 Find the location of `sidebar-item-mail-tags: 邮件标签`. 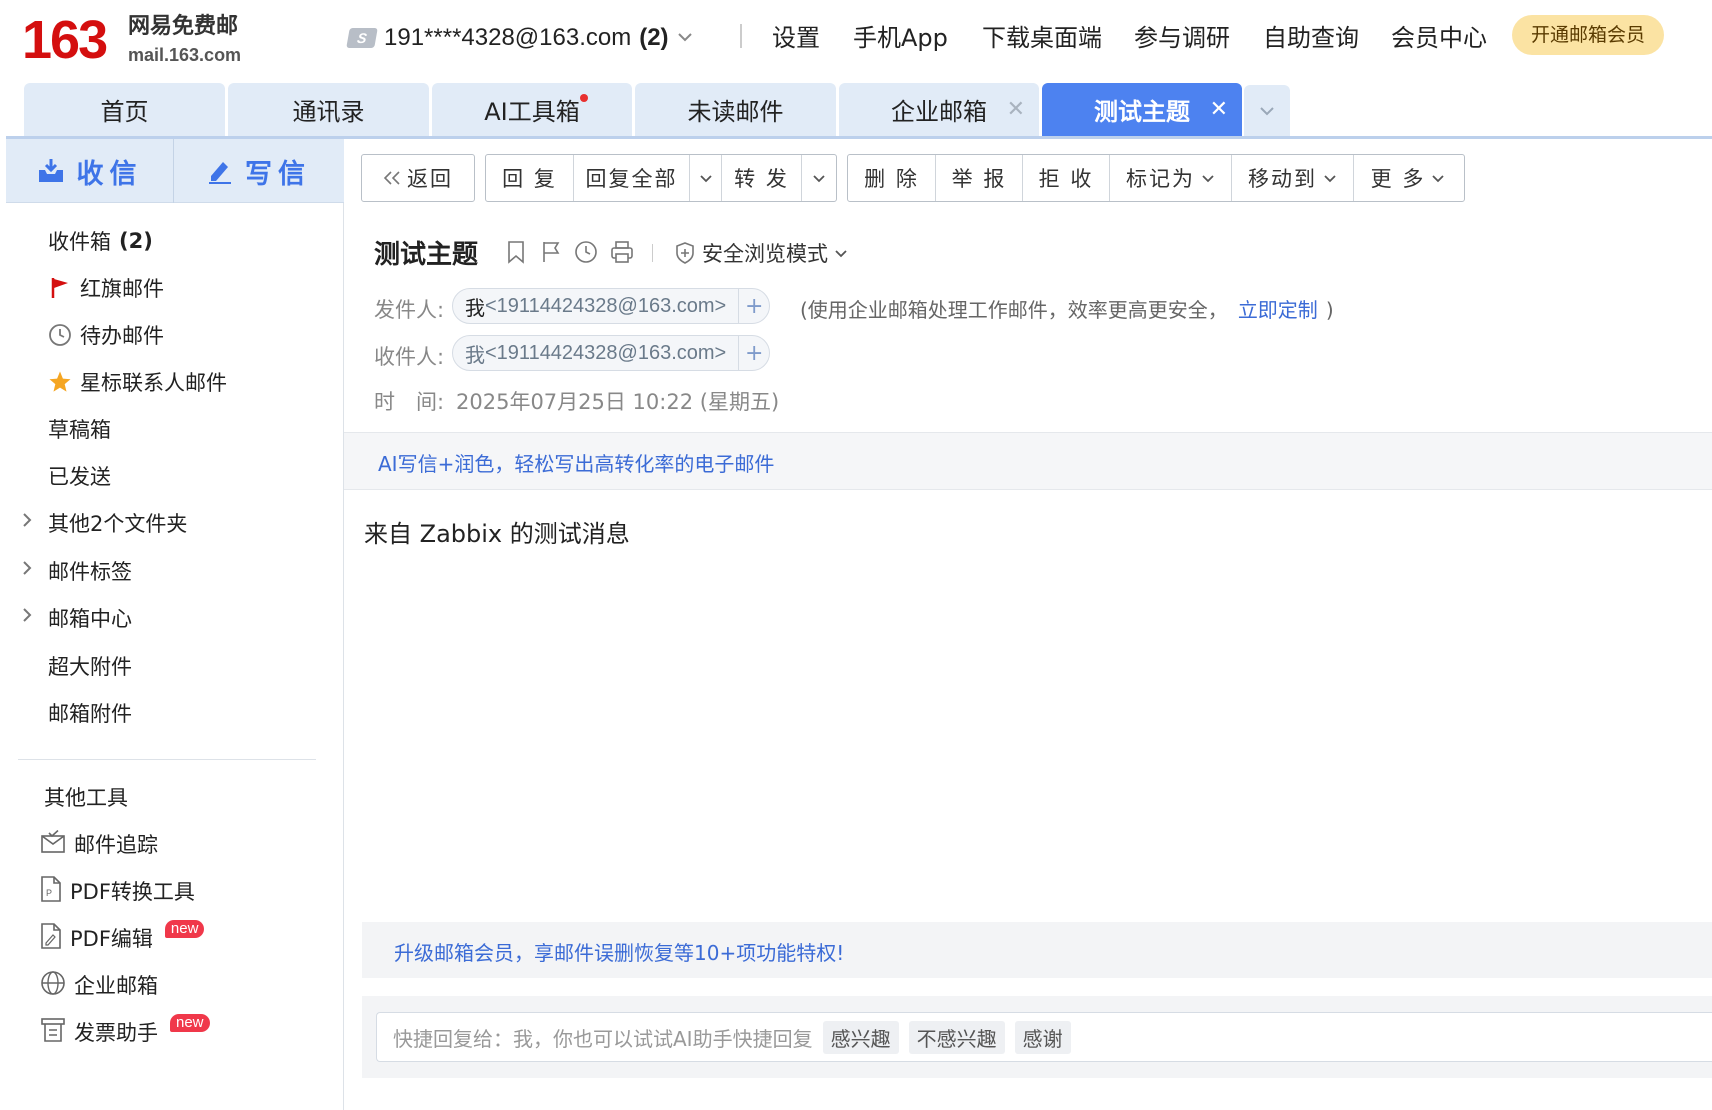

sidebar-item-mail-tags: 邮件标签 is located at coordinates (90, 571).